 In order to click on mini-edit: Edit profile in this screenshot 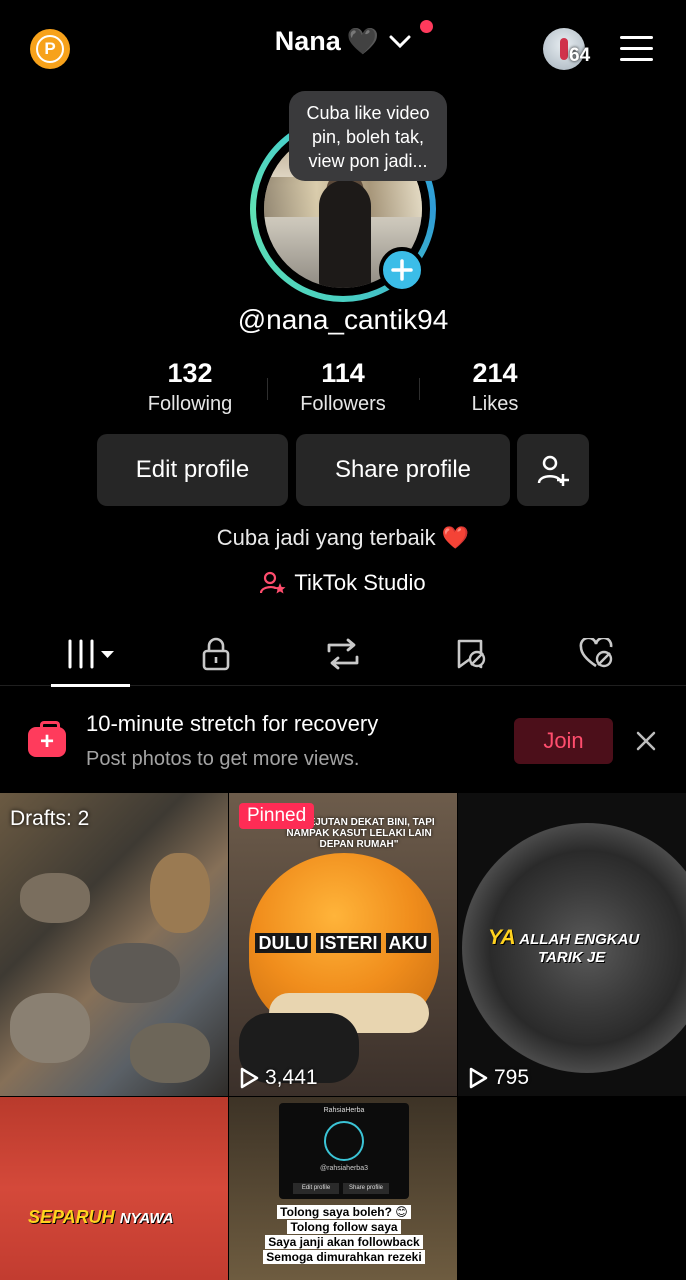, I will do `click(316, 1188)`.